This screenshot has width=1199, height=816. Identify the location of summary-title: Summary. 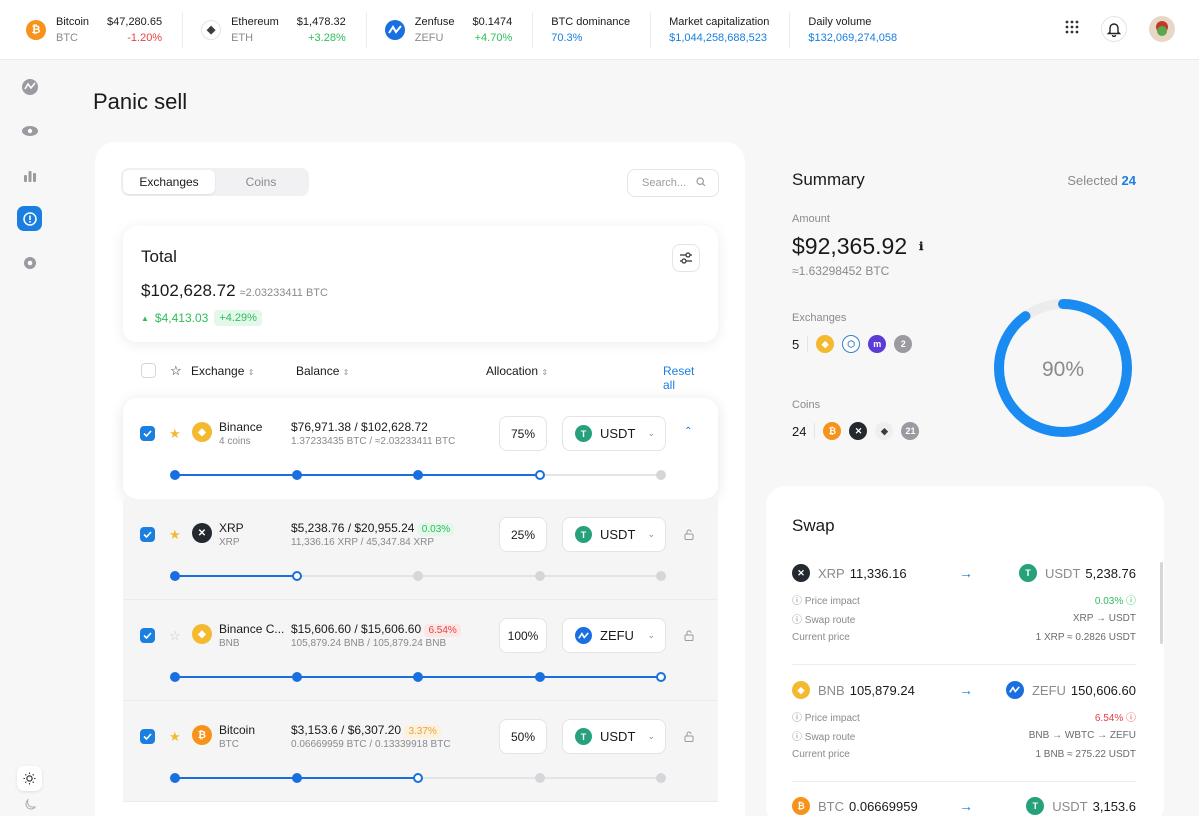
(828, 179).